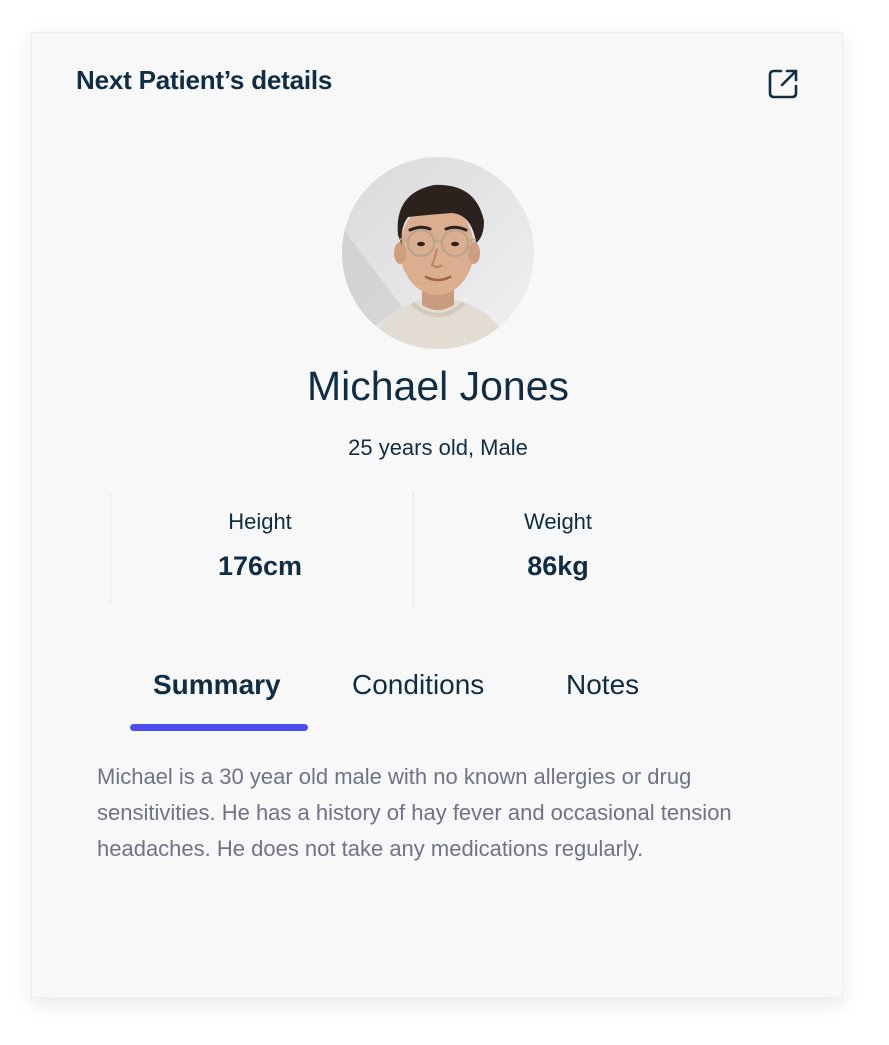 The width and height of the screenshot is (889, 1045). Describe the element at coordinates (438, 253) in the screenshot. I see `patient-avatar` at that location.